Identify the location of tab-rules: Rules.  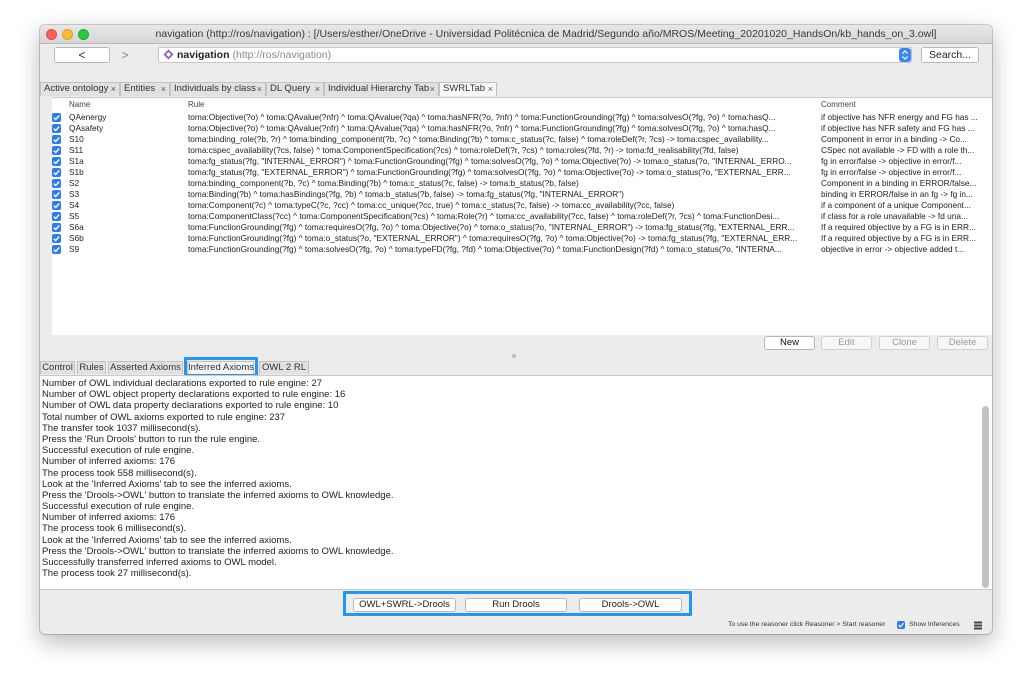
(91, 367).